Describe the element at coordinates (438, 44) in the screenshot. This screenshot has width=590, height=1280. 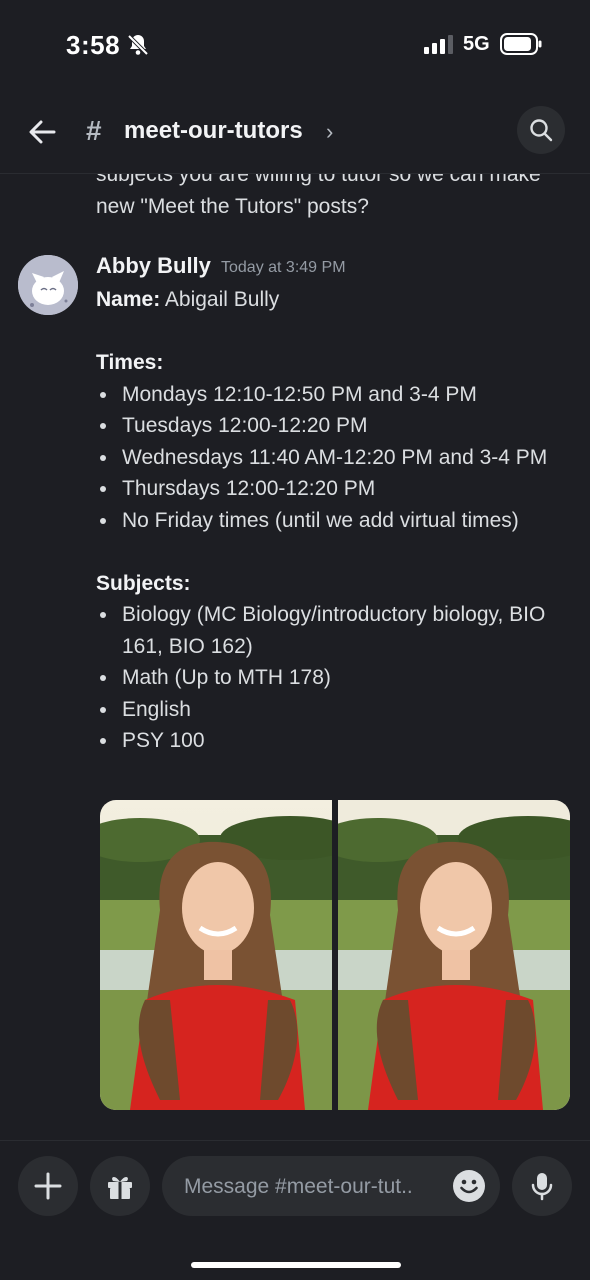
I see `signal-icon` at that location.